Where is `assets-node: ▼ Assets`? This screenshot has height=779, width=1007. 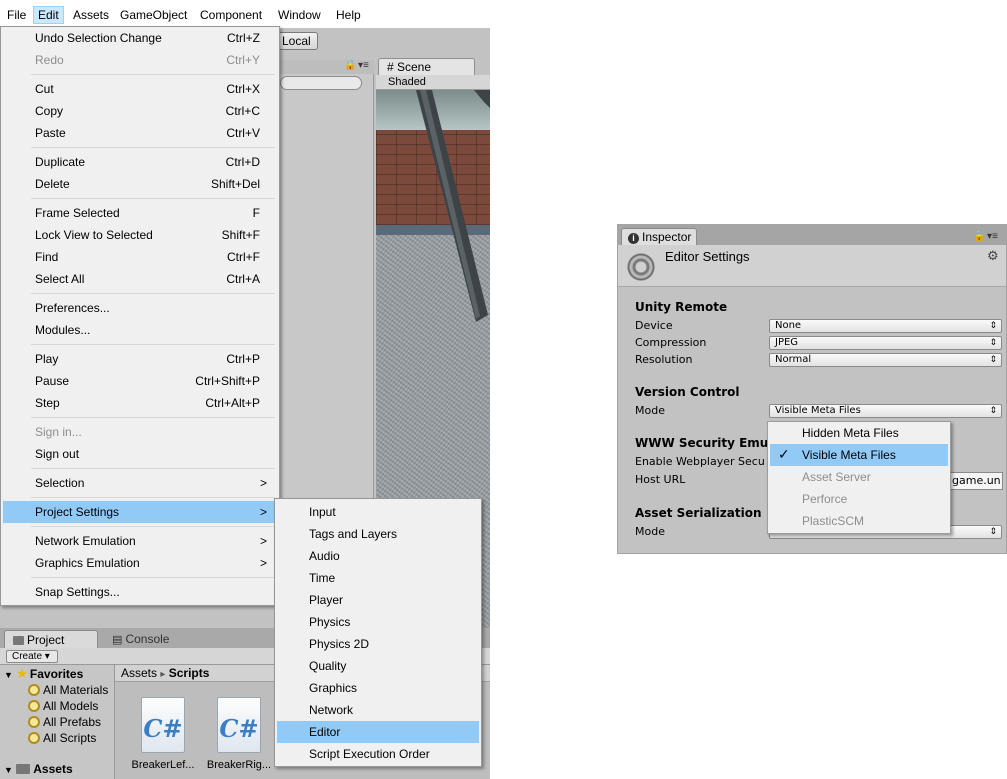
assets-node: ▼ Assets is located at coordinates (38, 769).